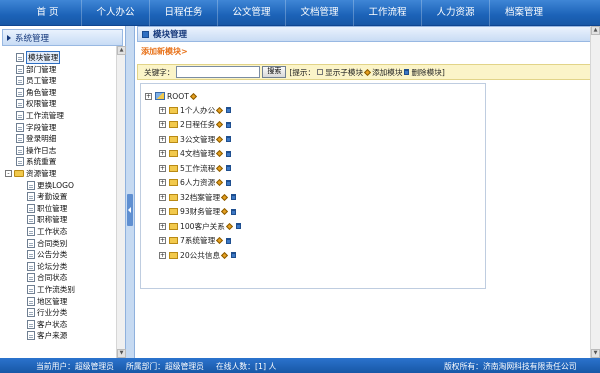  Describe the element at coordinates (47, 231) in the screenshot. I see `sidebar-item: 工作状态` at that location.